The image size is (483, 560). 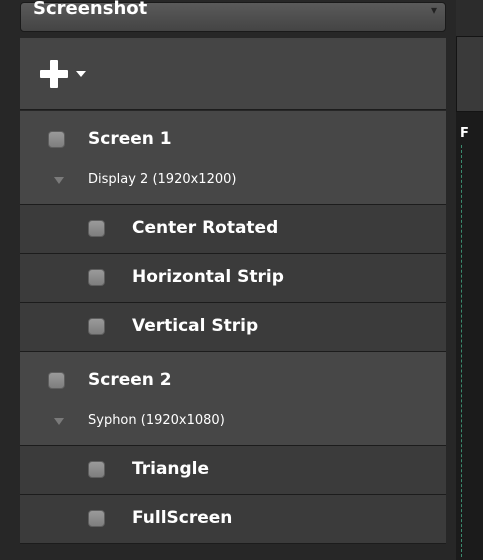 I want to click on canvas-header, so click(x=469, y=18).